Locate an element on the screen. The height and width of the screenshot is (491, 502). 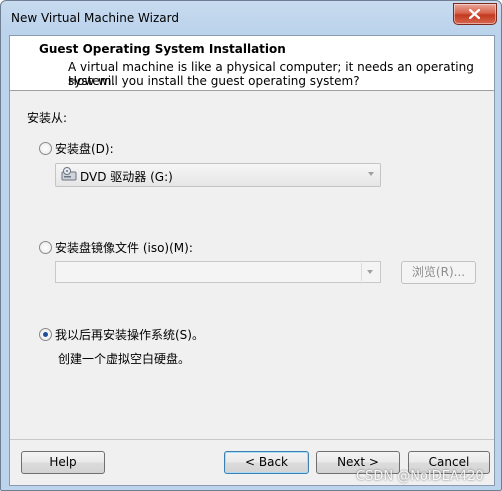
install-later-radio is located at coordinates (45, 334).